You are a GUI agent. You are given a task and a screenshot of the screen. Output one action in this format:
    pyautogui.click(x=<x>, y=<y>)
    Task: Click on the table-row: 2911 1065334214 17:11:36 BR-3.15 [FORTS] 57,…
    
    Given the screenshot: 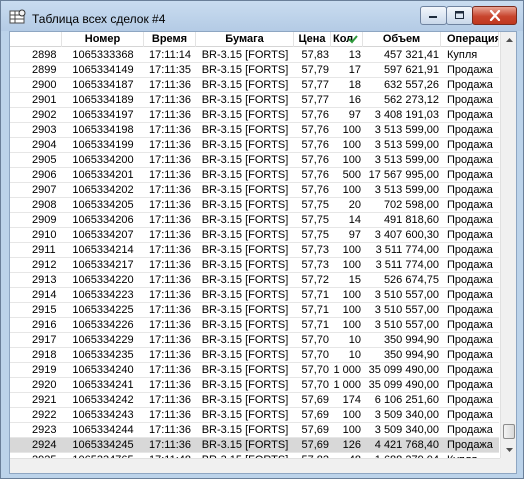 What is the action you would take?
    pyautogui.click(x=254, y=250)
    